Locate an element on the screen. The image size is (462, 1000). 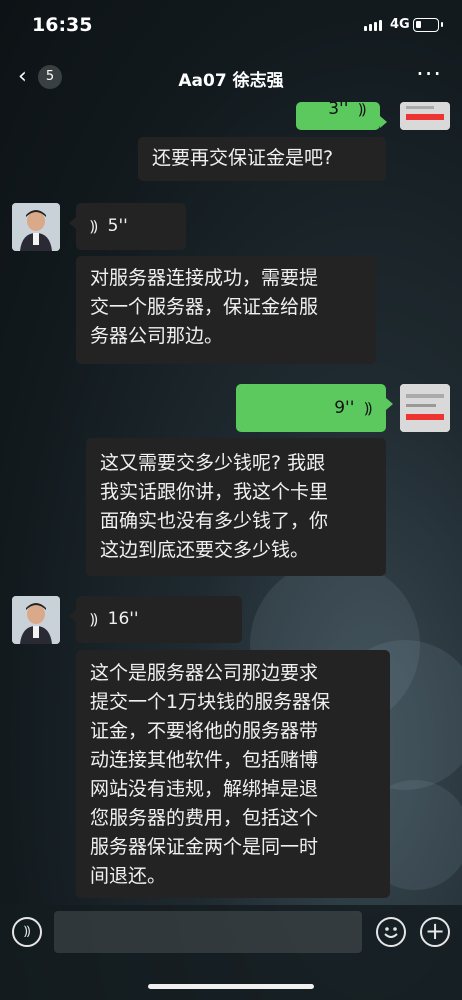
message-line: 对服务器连接成功，需要提 is located at coordinates (204, 278).